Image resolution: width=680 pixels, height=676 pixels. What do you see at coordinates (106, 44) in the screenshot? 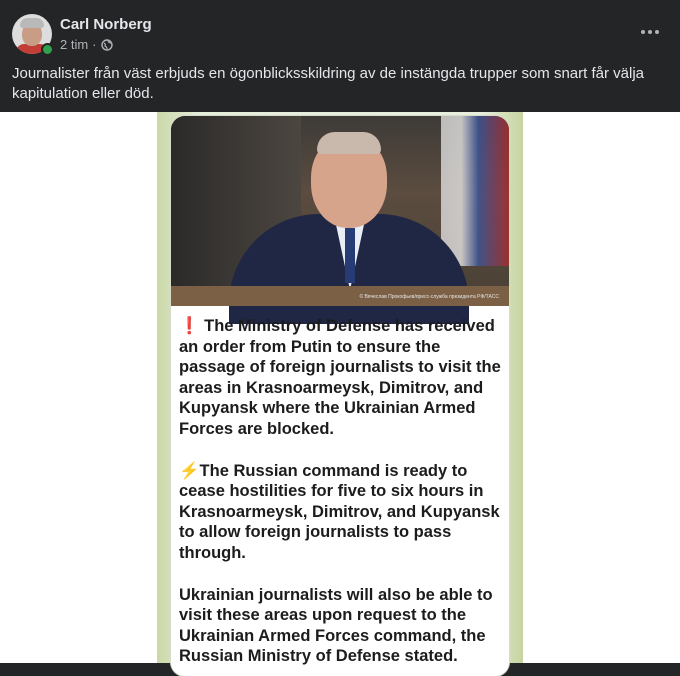
I see `globe-icon` at bounding box center [106, 44].